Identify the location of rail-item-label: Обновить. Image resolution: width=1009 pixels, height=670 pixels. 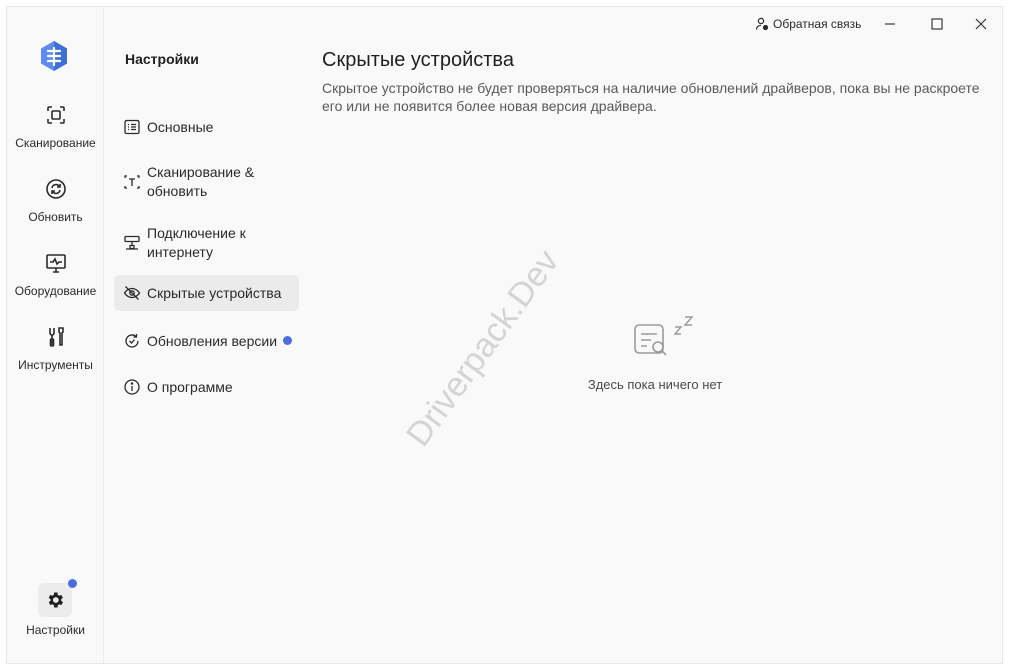
(55, 217).